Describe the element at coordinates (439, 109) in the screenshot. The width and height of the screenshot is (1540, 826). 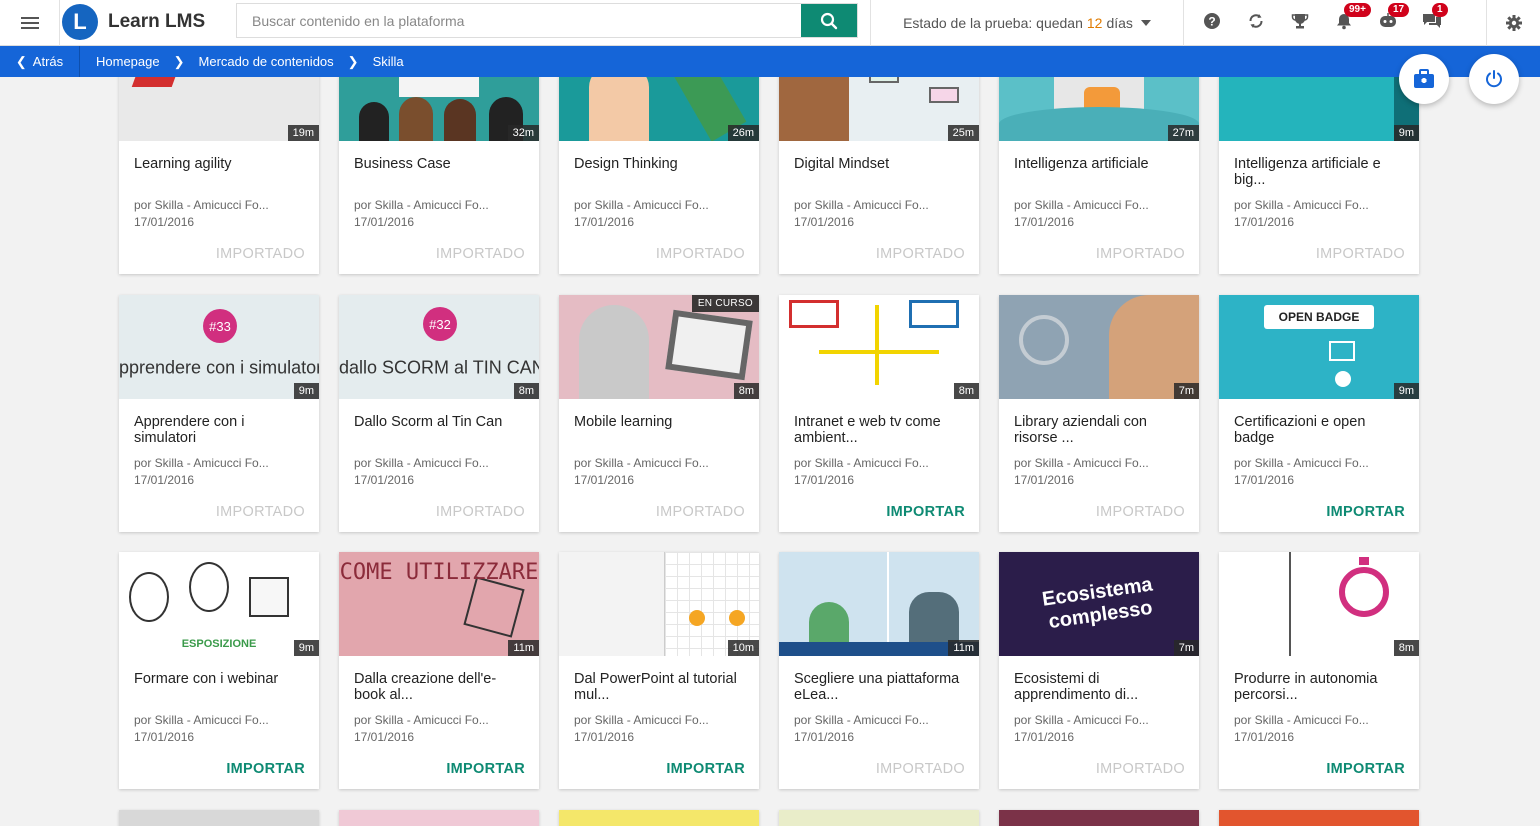
I see `card-thumbnail: 32m` at that location.